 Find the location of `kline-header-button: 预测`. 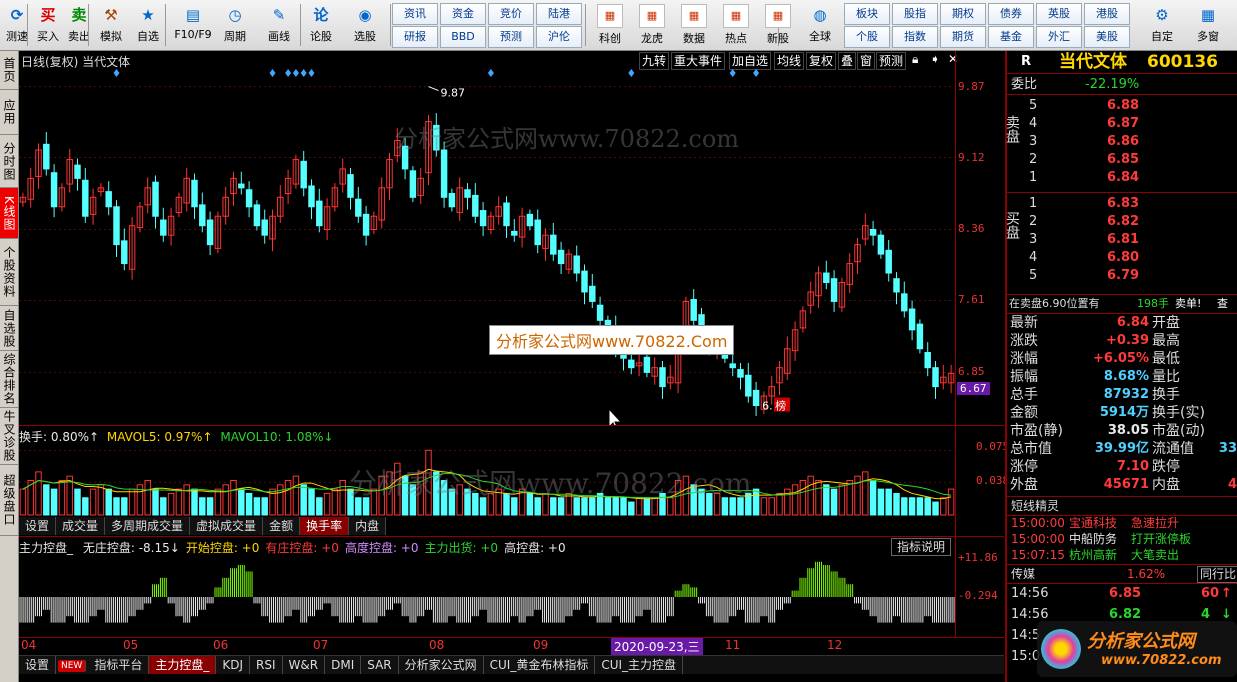

kline-header-button: 预测 is located at coordinates (891, 61).